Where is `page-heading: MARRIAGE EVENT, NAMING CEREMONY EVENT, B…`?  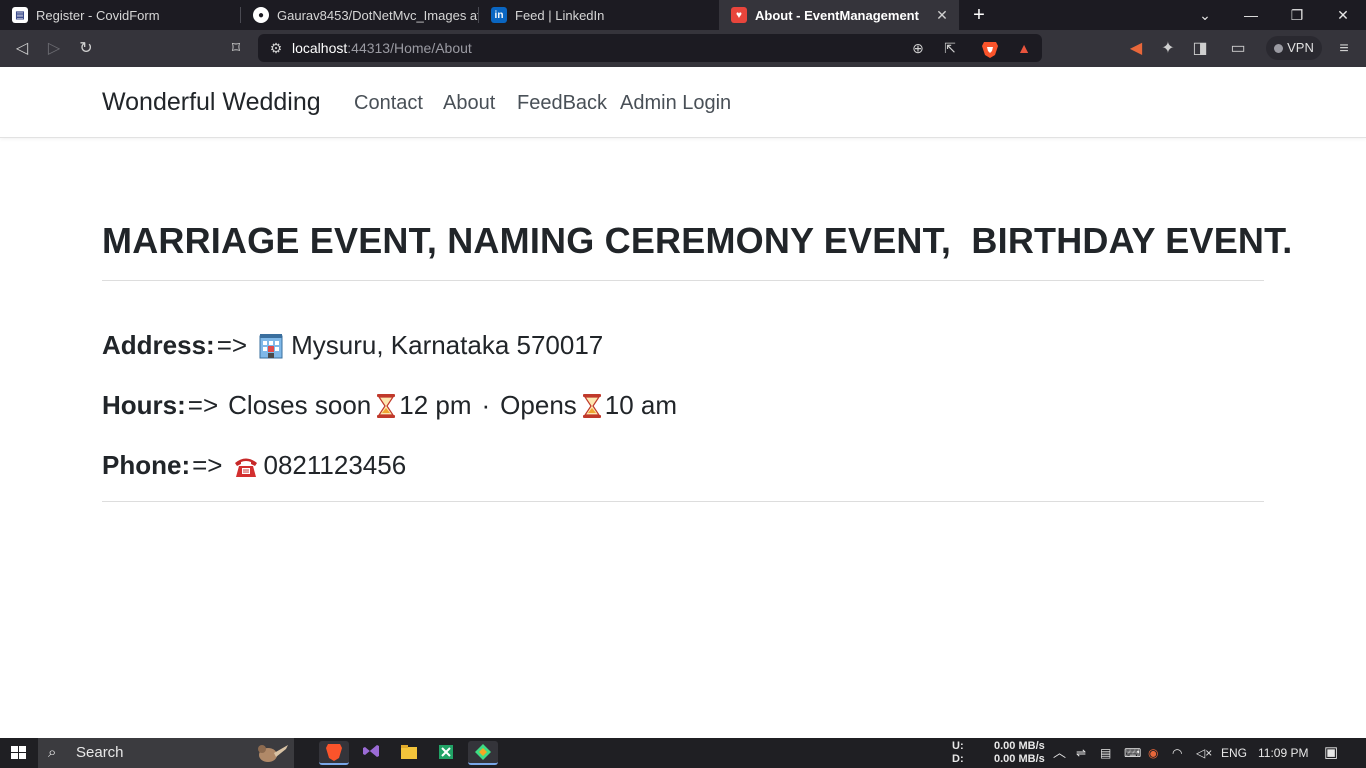 page-heading: MARRIAGE EVENT, NAMING CEREMONY EVENT, B… is located at coordinates (697, 240).